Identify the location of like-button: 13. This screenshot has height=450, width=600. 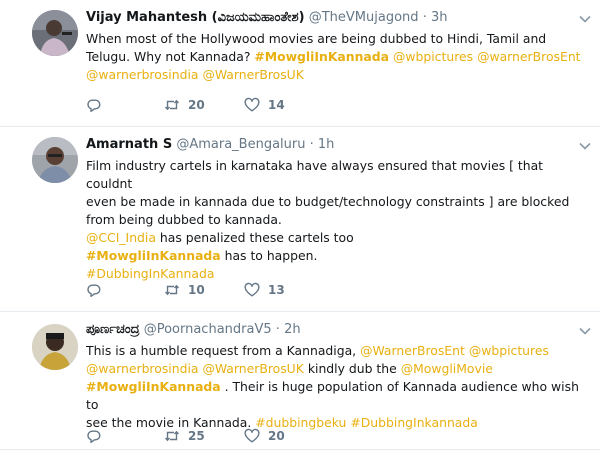
(264, 290).